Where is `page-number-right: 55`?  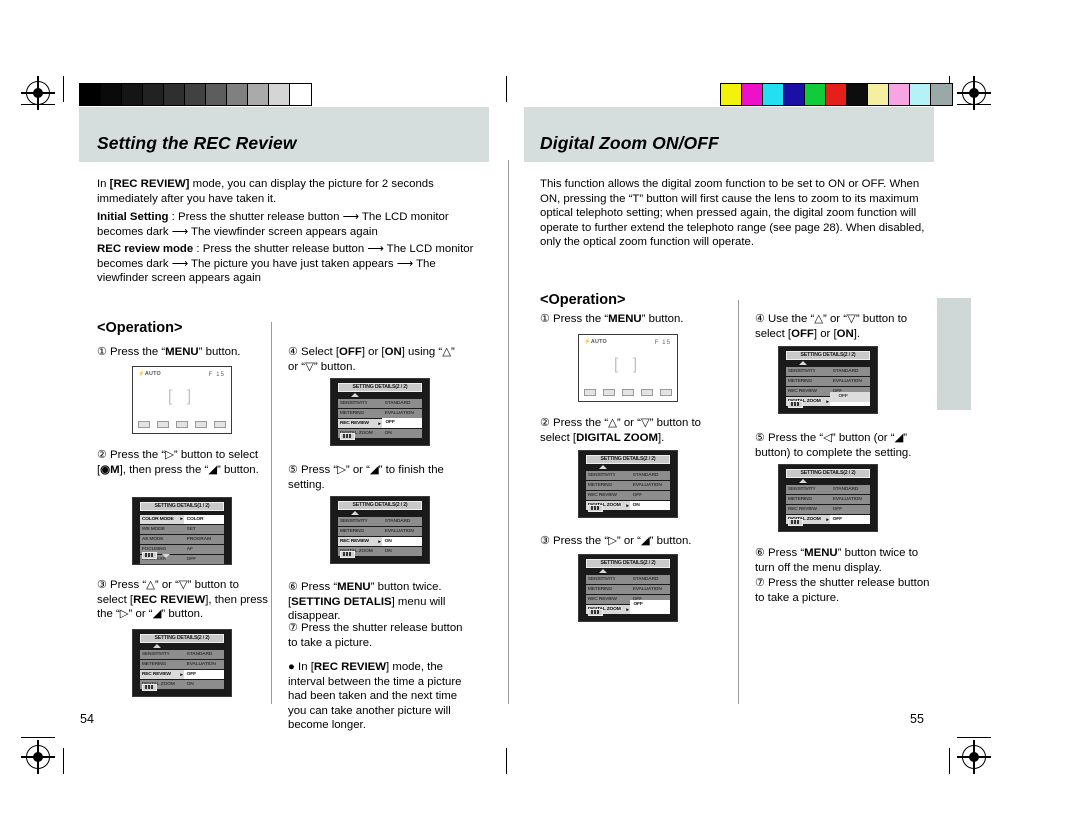 page-number-right: 55 is located at coordinates (917, 719).